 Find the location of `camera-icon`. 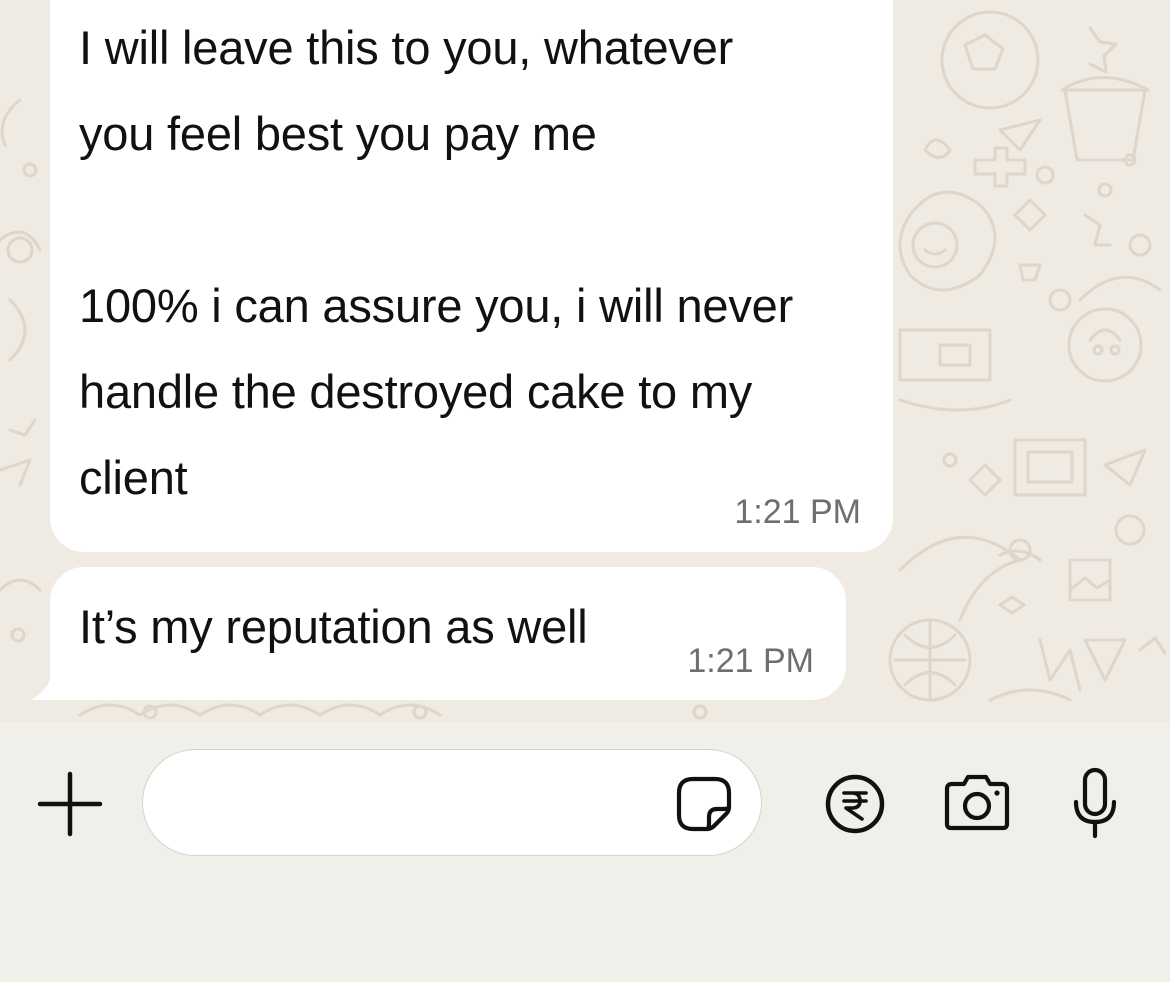

camera-icon is located at coordinates (977, 802).